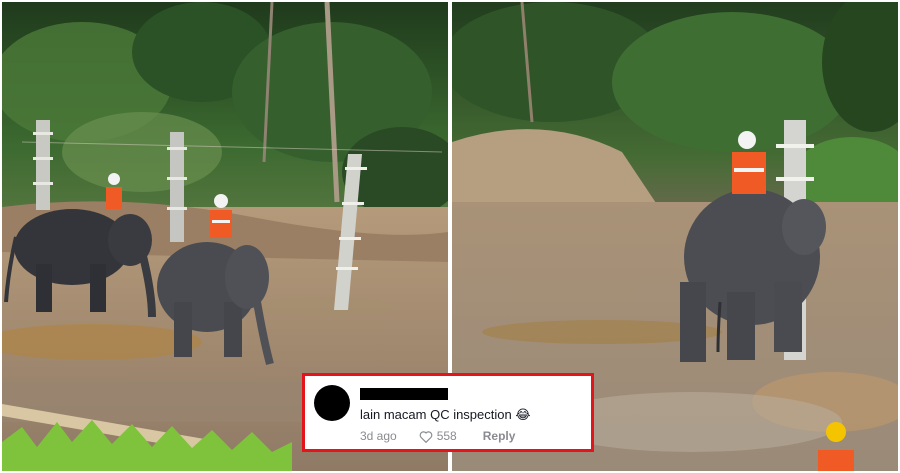 Image resolution: width=900 pixels, height=473 pixels. What do you see at coordinates (332, 403) in the screenshot?
I see `avatar` at bounding box center [332, 403].